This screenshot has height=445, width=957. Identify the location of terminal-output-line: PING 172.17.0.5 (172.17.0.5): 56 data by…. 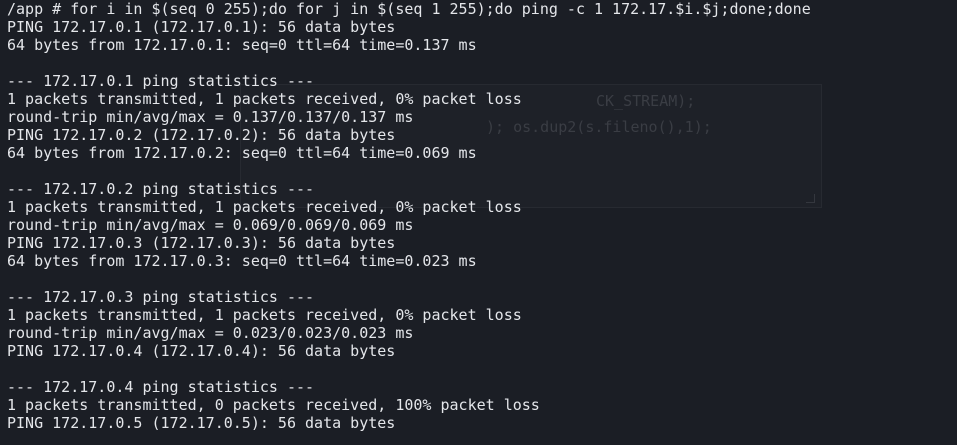
(201, 423).